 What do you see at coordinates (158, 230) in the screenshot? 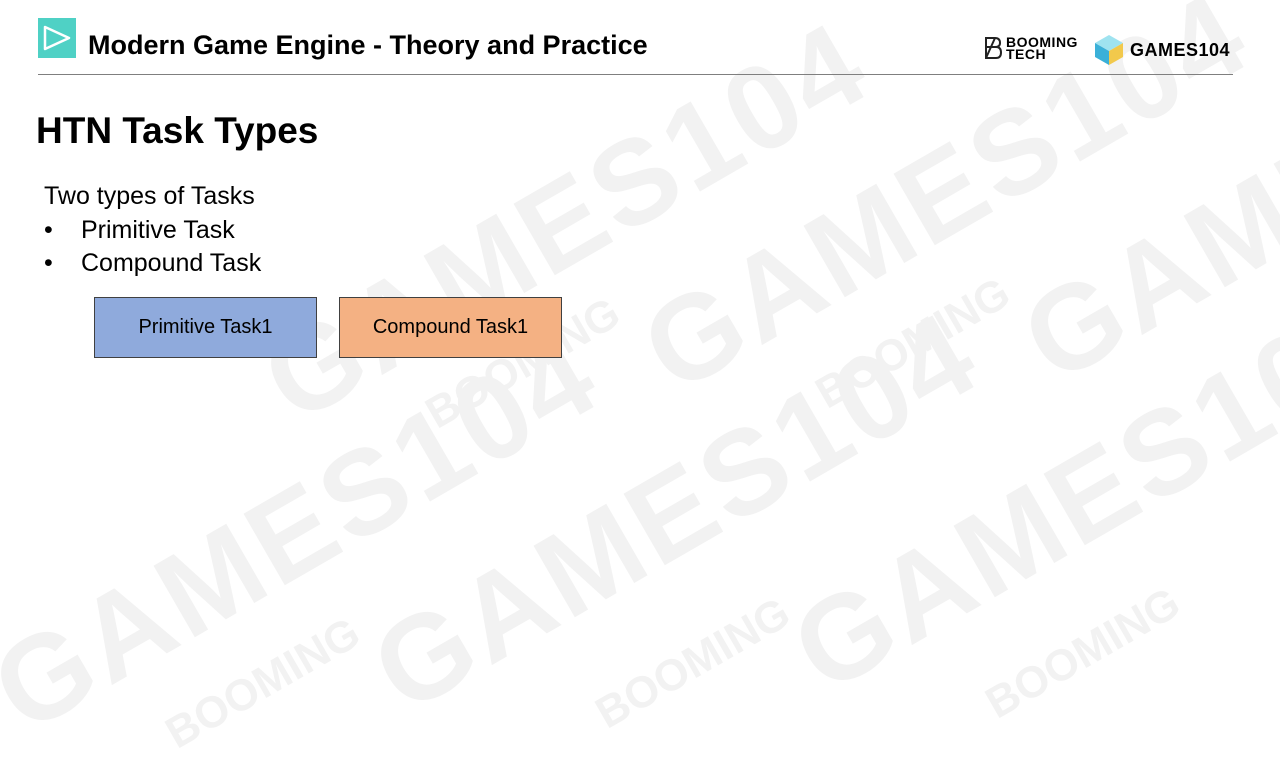
I see `bullet-text: Primitive Task` at bounding box center [158, 230].